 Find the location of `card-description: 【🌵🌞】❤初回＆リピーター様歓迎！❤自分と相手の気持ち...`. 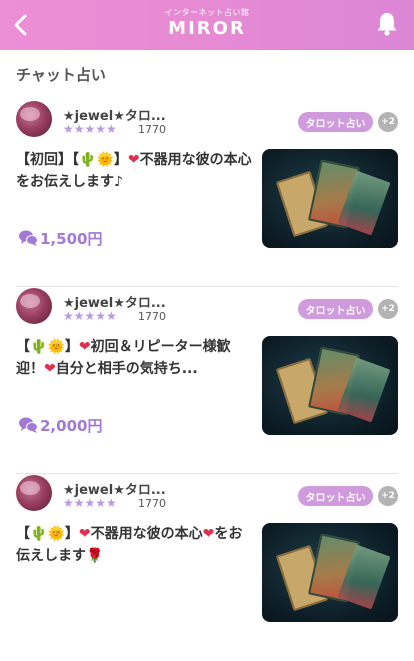

card-description: 【🌵🌞】❤初回＆リピーター様歓迎！❤自分と相手の気持ち... is located at coordinates (134, 358).